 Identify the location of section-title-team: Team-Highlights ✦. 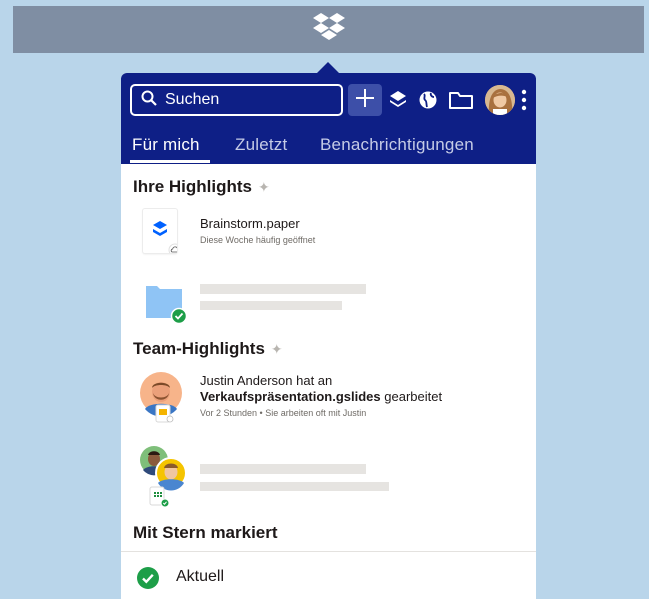
(208, 349).